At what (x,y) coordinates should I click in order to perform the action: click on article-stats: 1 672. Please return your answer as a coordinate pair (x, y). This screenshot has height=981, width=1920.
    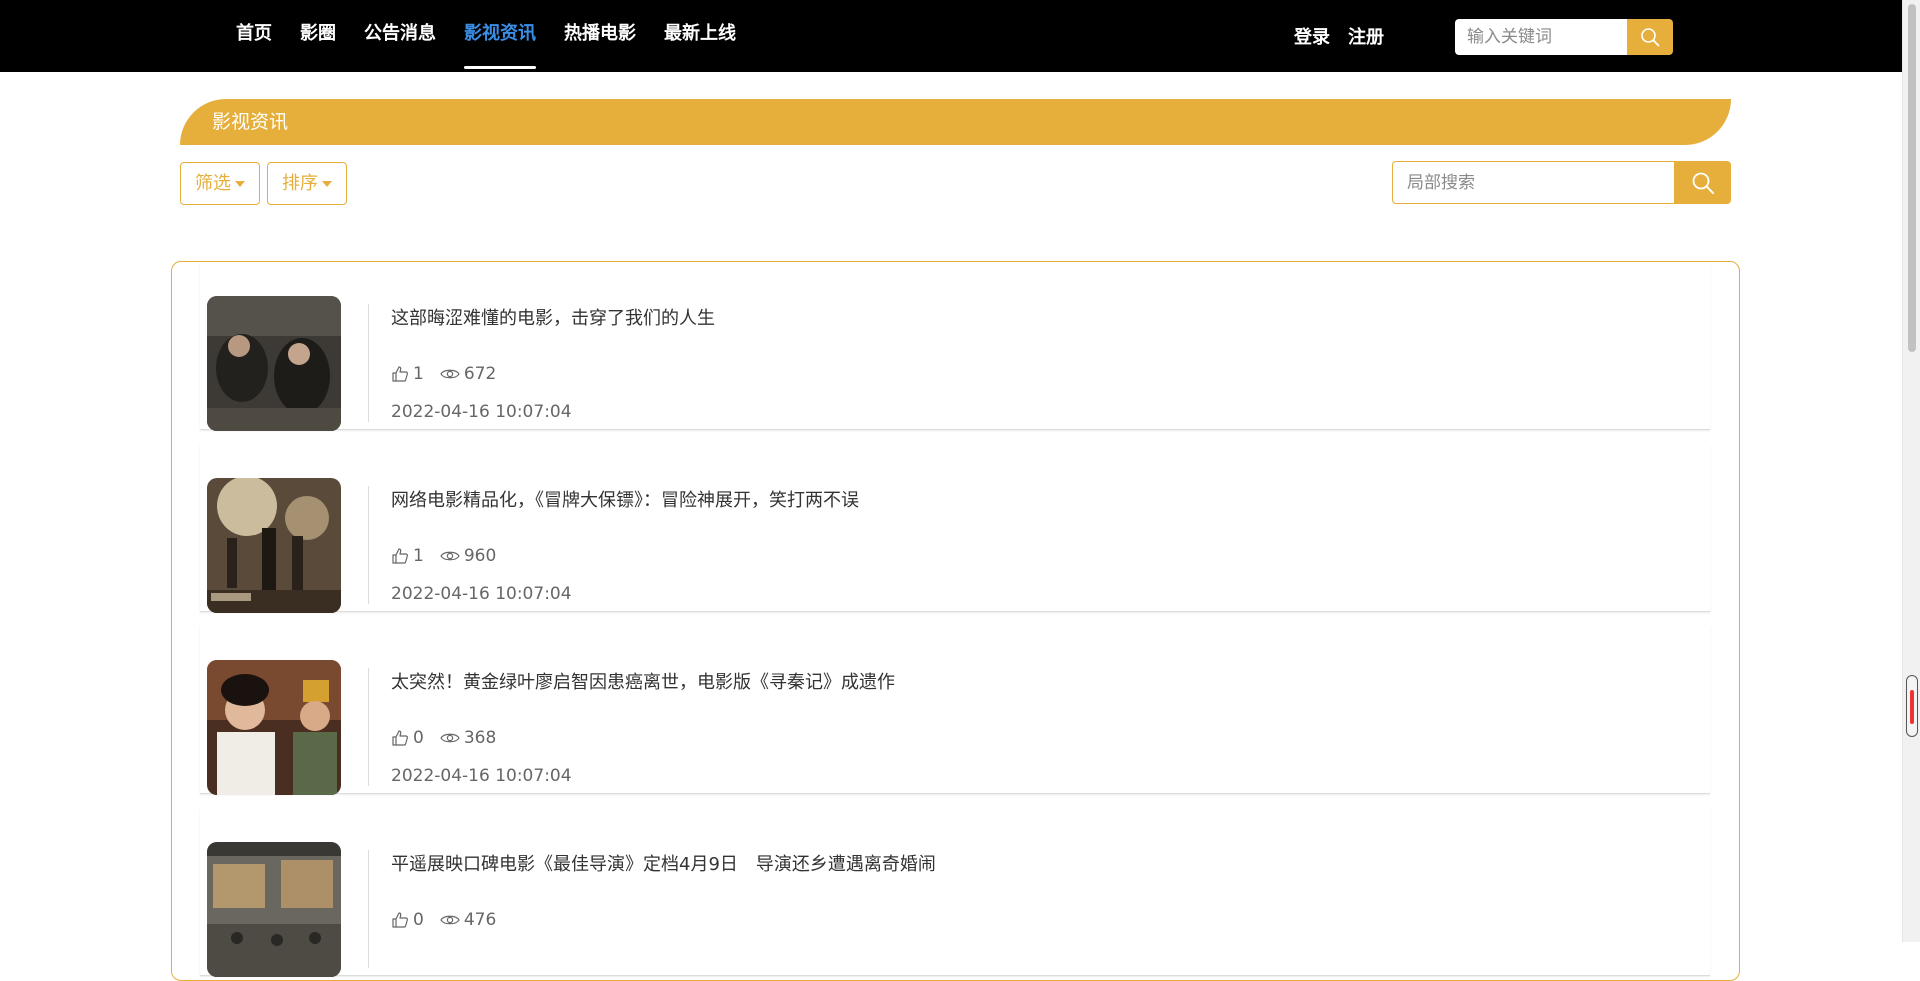
    Looking at the image, I should click on (451, 374).